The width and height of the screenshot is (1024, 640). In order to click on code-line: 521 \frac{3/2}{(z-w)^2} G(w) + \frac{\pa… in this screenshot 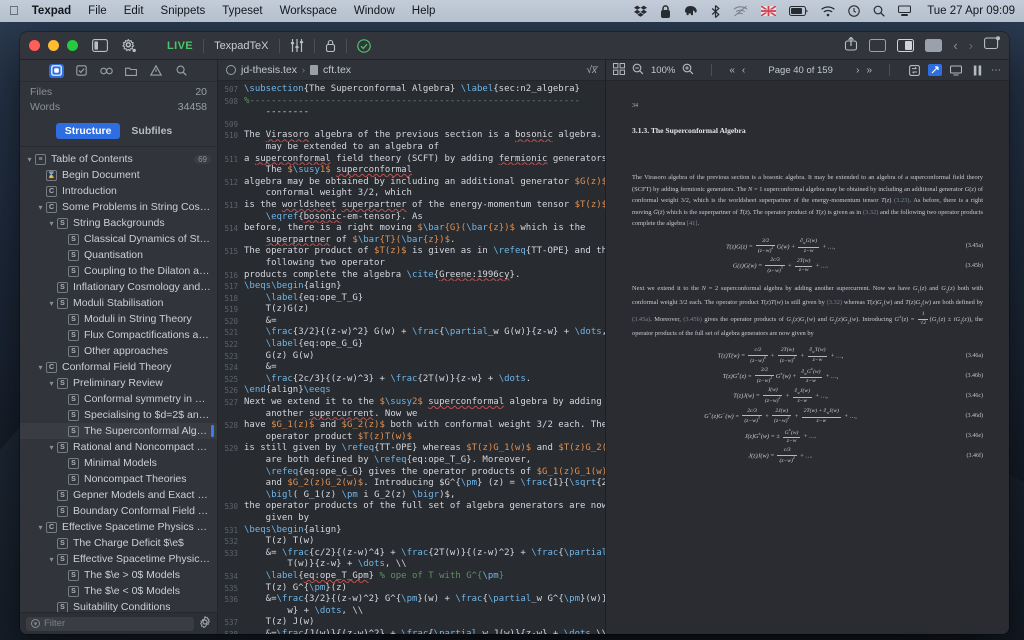, I will do `click(411, 333)`.